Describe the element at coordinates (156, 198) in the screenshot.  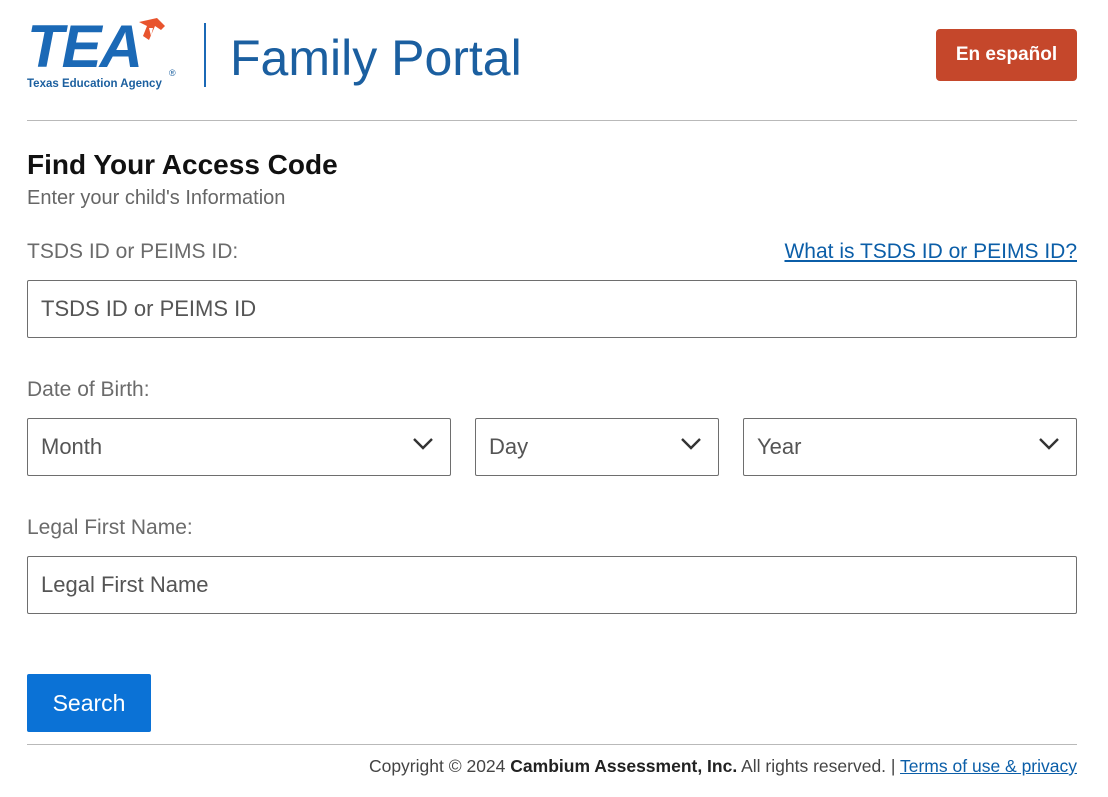
I see `page-subtitle: Enter your child's Information` at that location.